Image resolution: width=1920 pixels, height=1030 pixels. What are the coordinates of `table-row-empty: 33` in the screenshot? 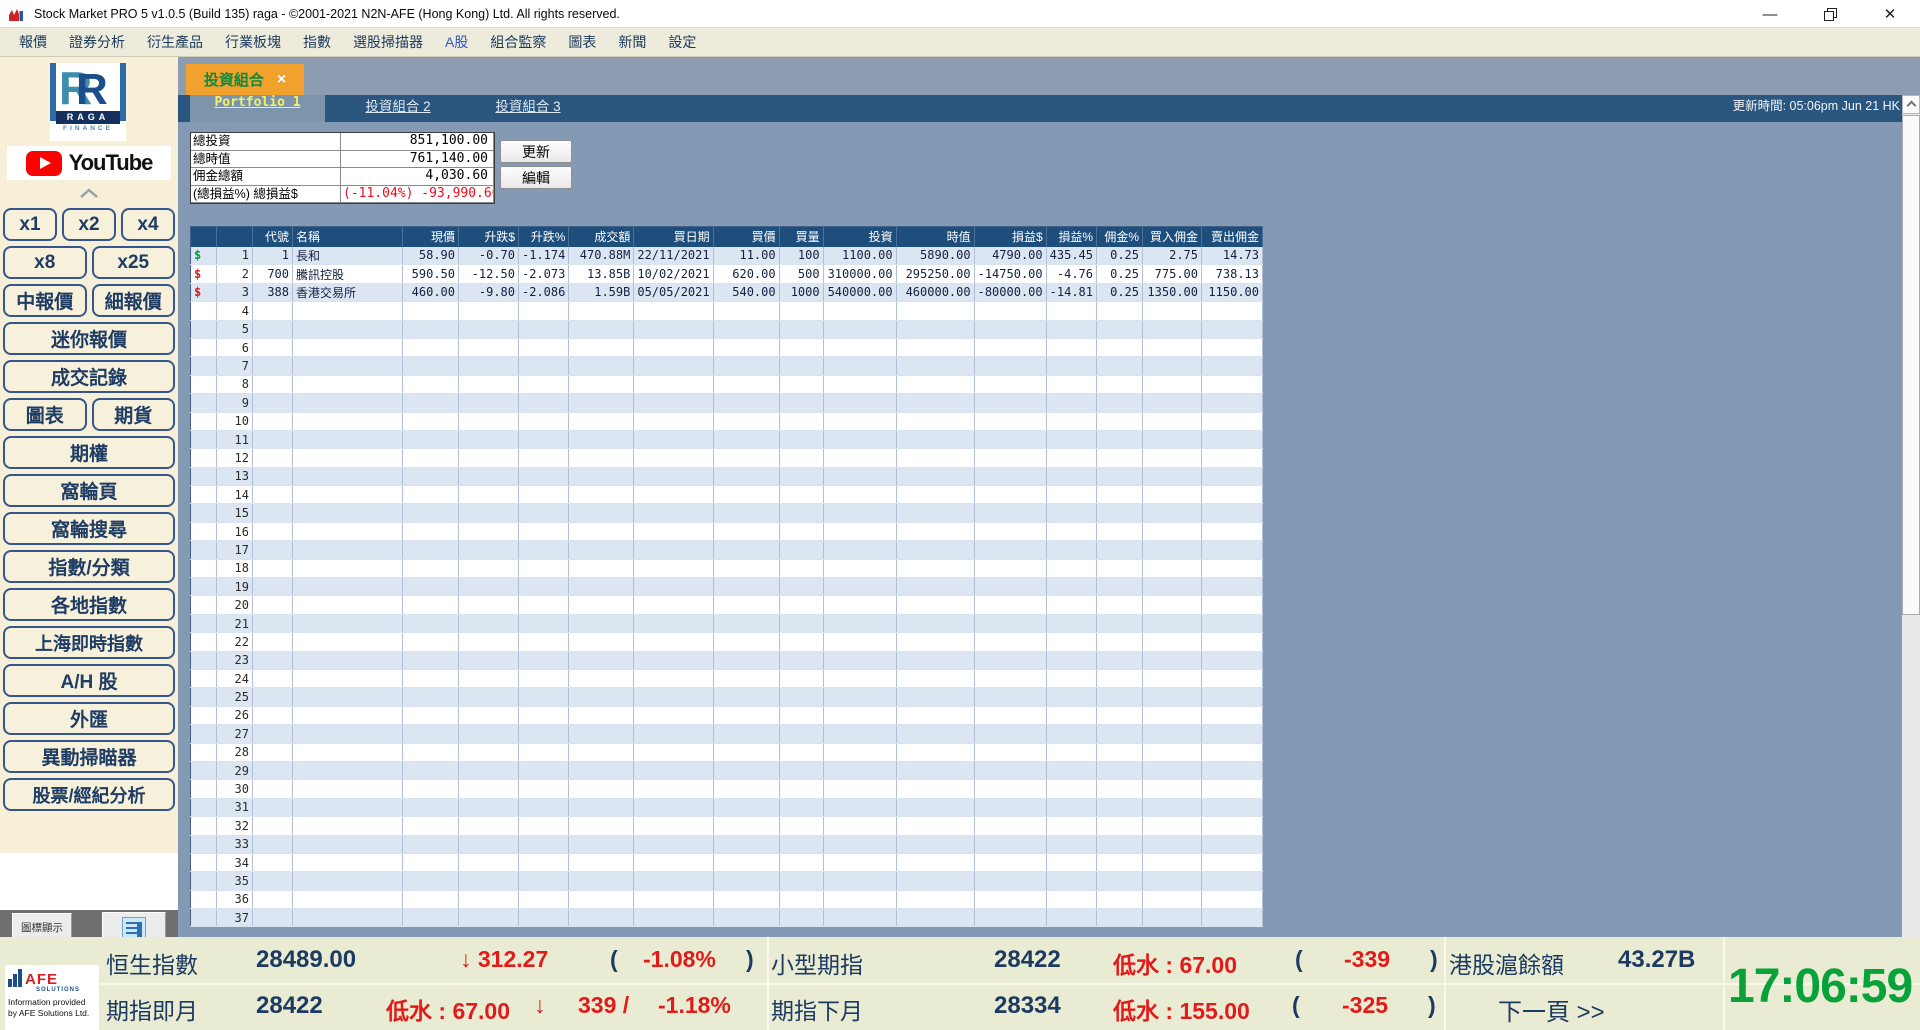 It's located at (726, 844).